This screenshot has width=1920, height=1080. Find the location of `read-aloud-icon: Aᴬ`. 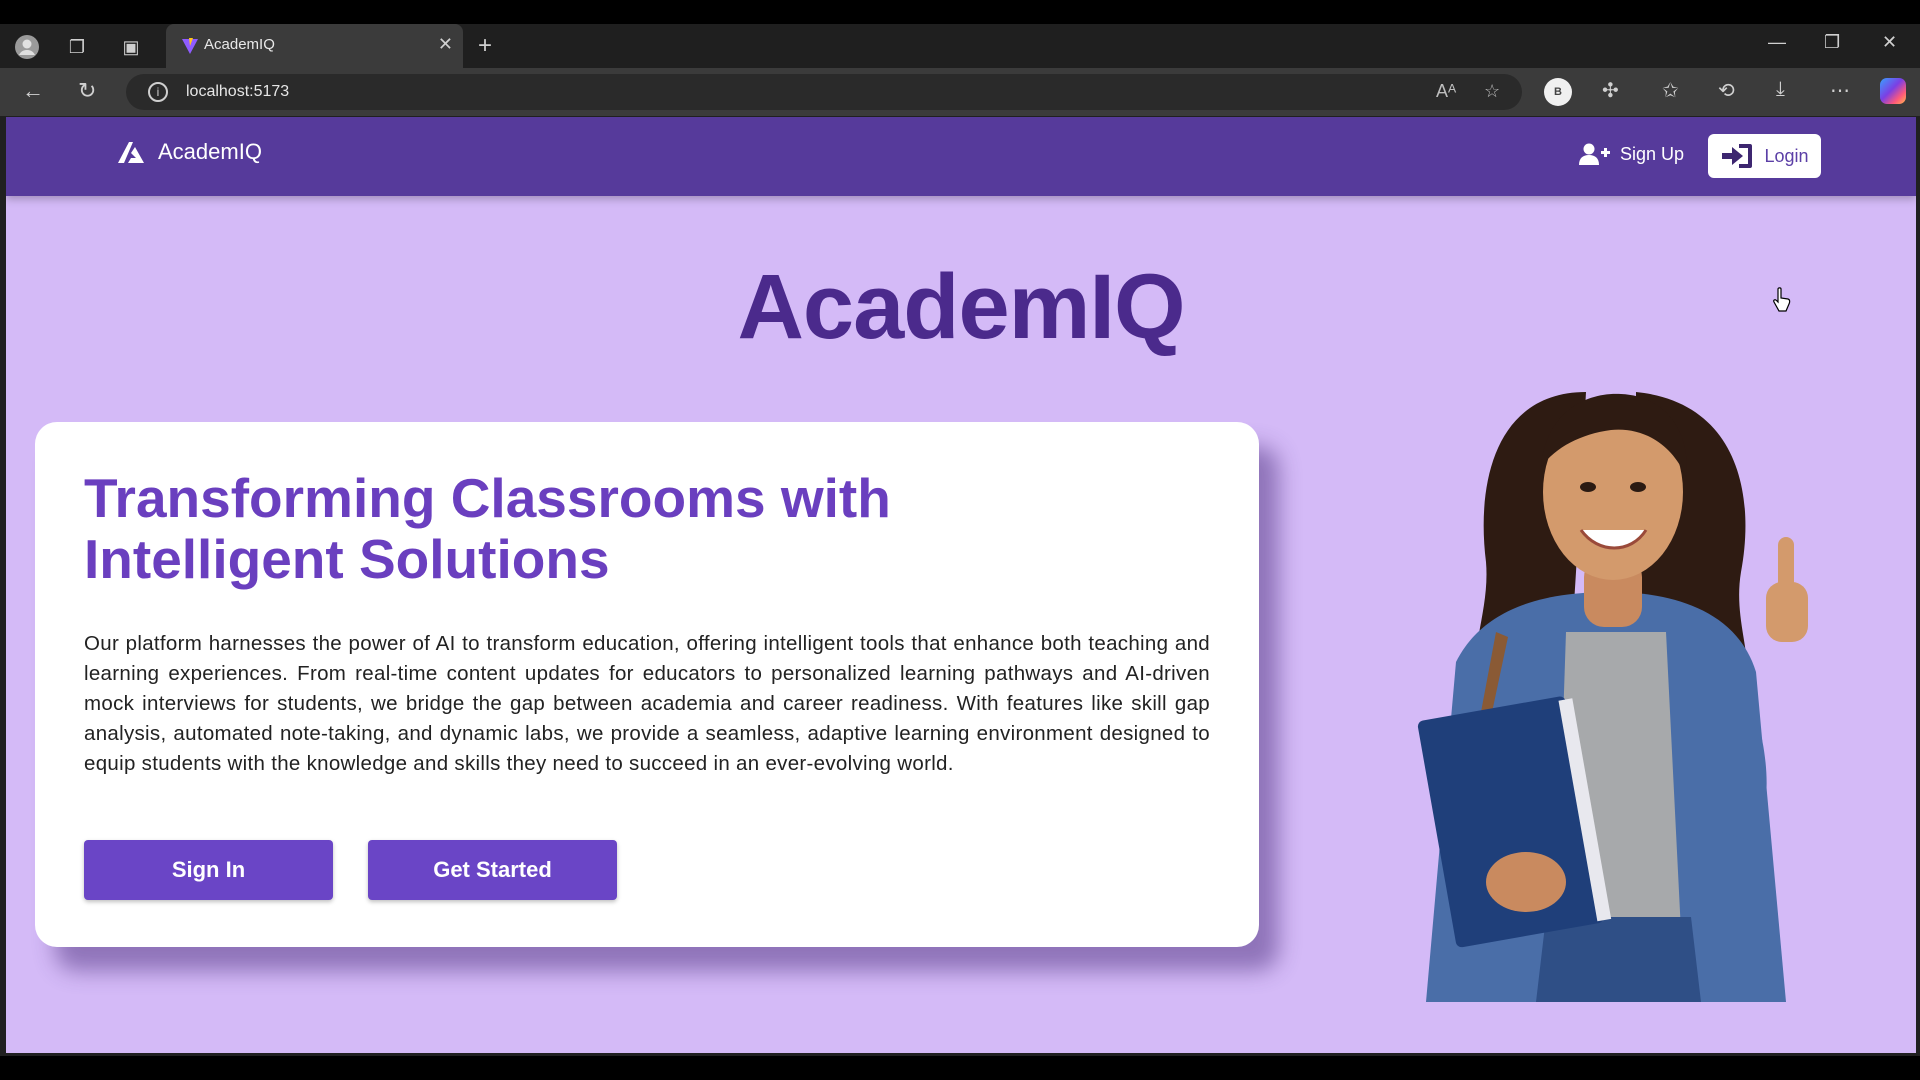

read-aloud-icon: Aᴬ is located at coordinates (1446, 91).